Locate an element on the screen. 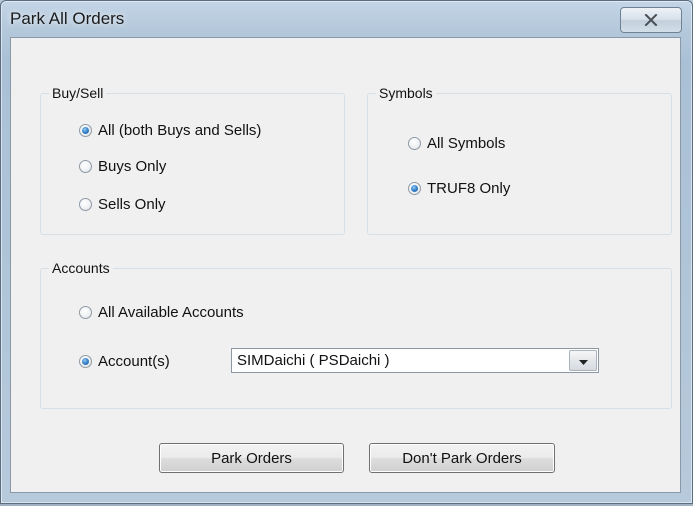  title-bar: Park All Orders is located at coordinates (346, 18).